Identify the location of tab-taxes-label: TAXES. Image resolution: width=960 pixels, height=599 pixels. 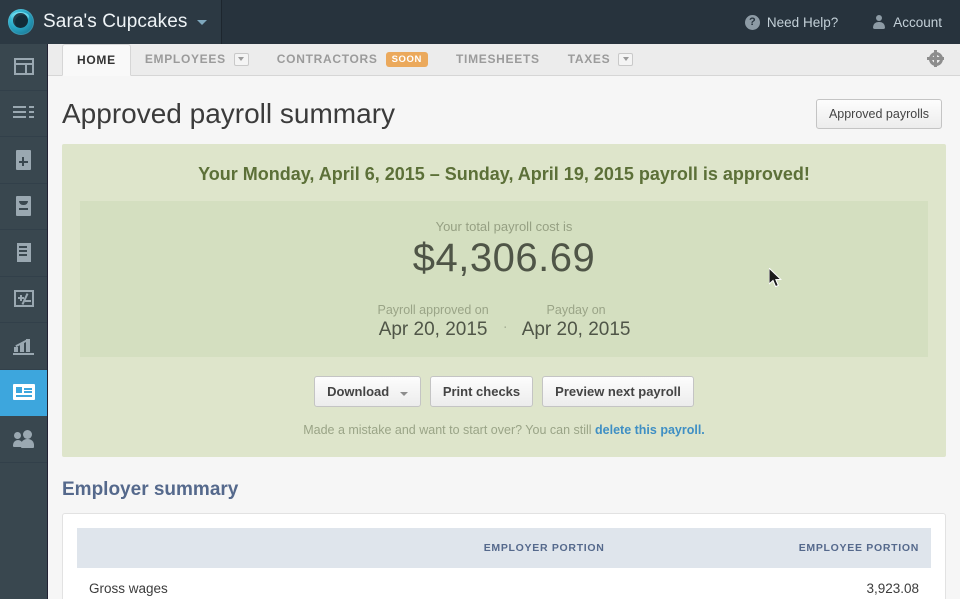
(589, 59).